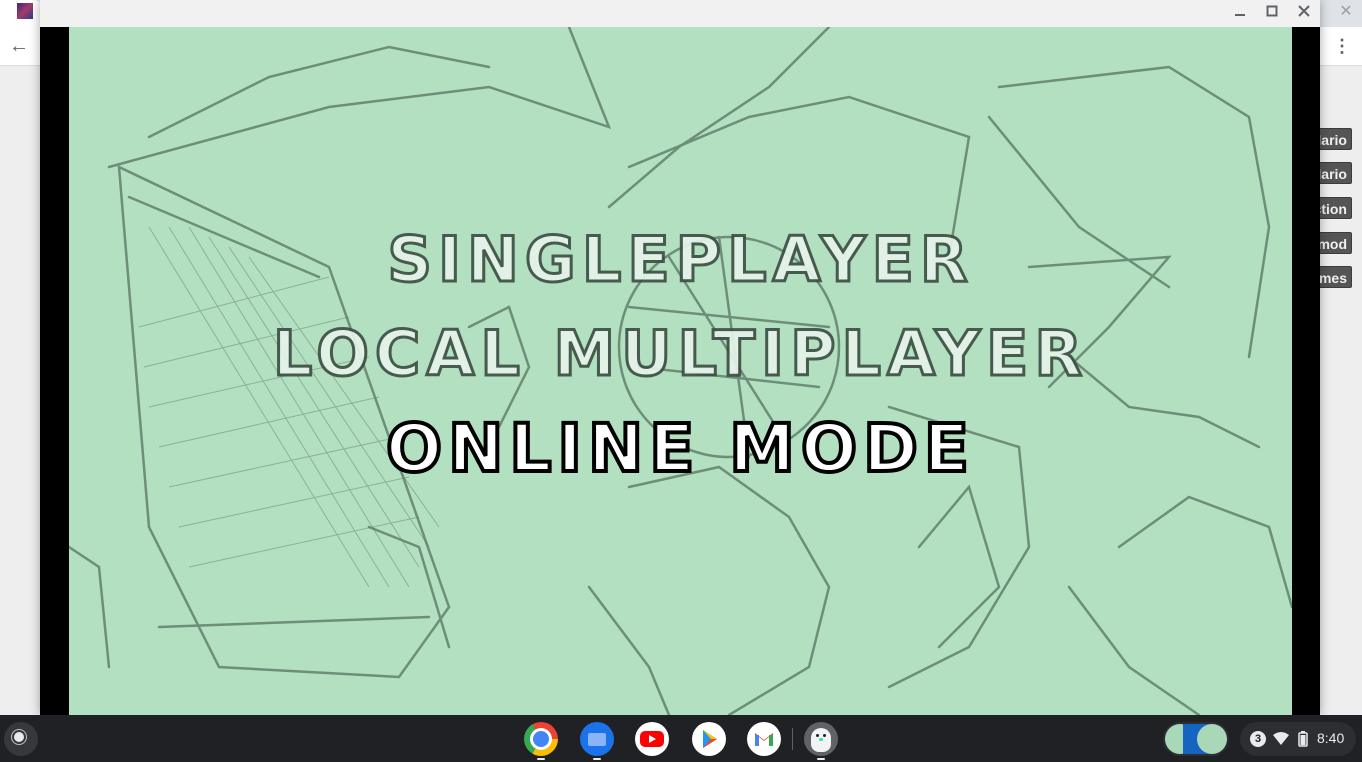 The height and width of the screenshot is (762, 1362). What do you see at coordinates (821, 739) in the screenshot?
I see `penguin-icon` at bounding box center [821, 739].